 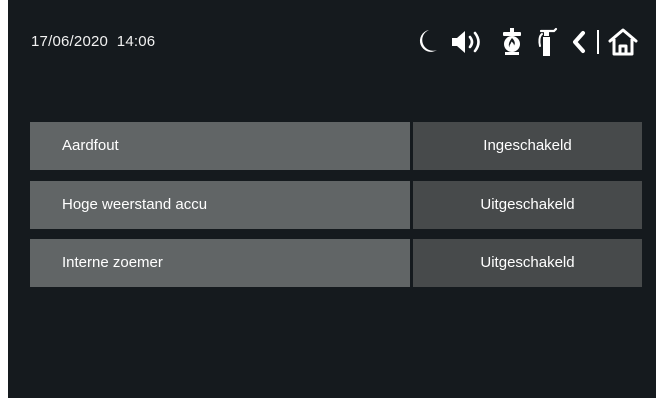 What do you see at coordinates (220, 146) in the screenshot?
I see `setting-label: Aardfout` at bounding box center [220, 146].